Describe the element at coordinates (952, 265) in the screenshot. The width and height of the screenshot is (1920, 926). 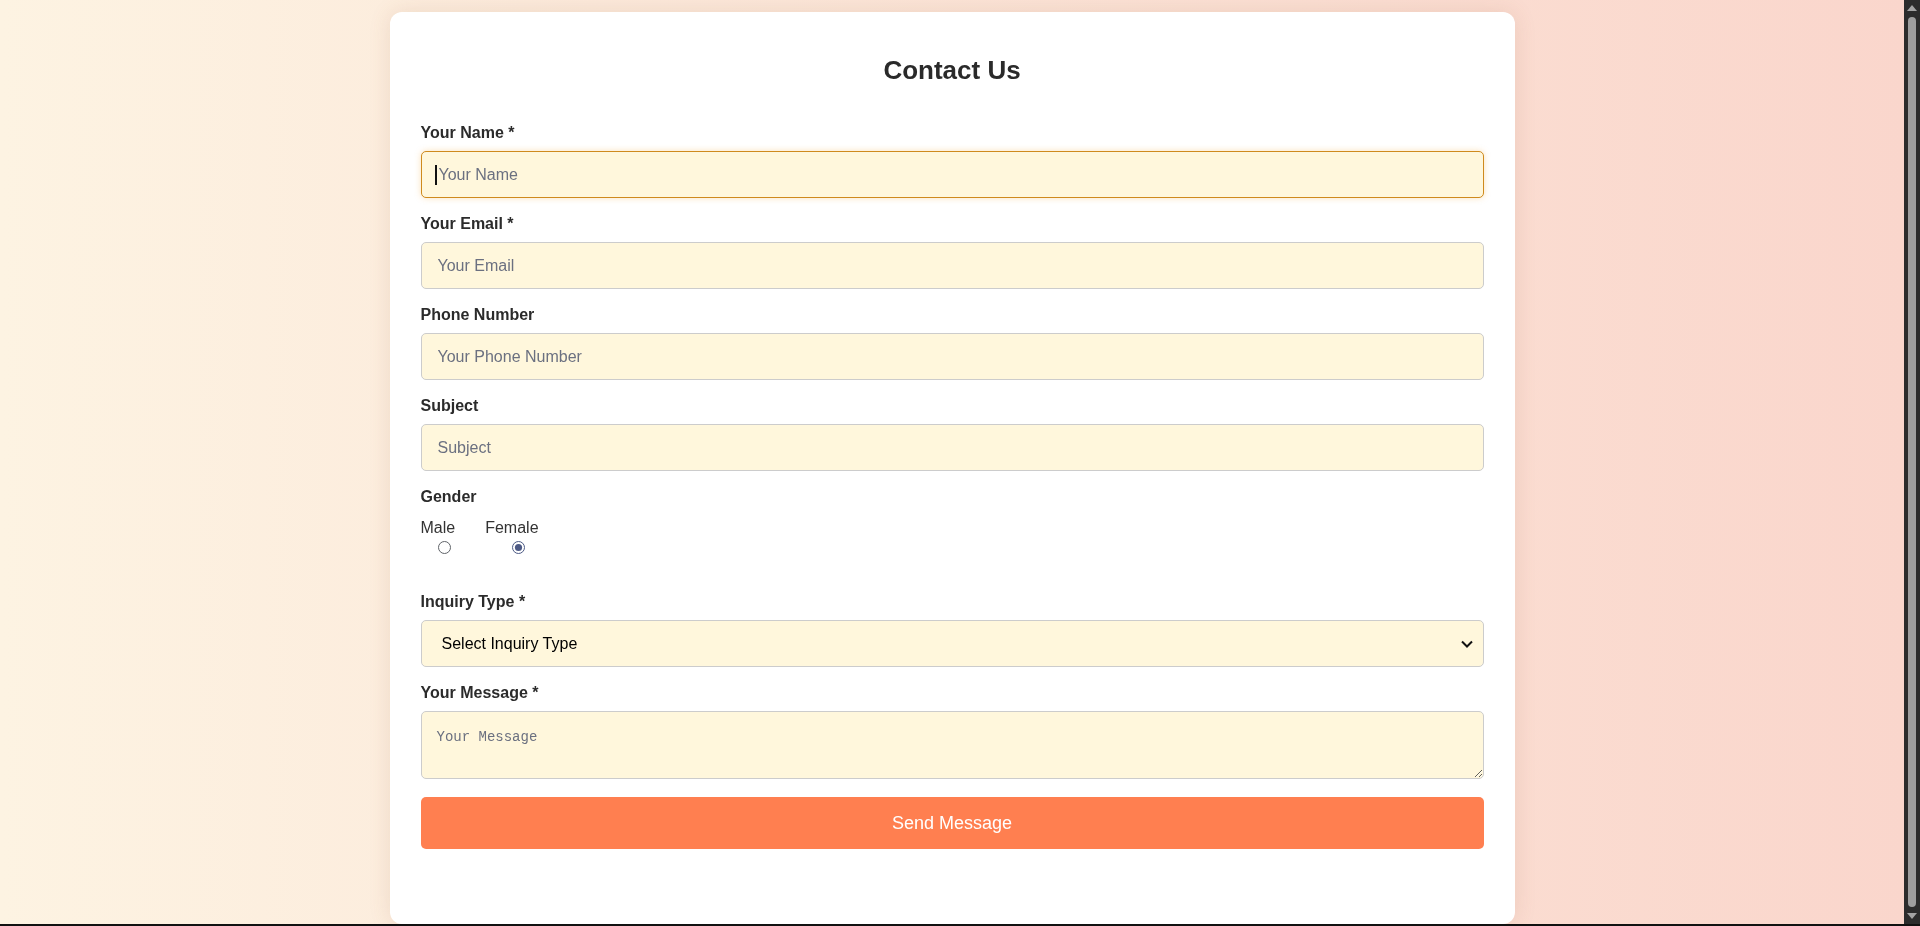
I see `input-field: Your Email` at that location.